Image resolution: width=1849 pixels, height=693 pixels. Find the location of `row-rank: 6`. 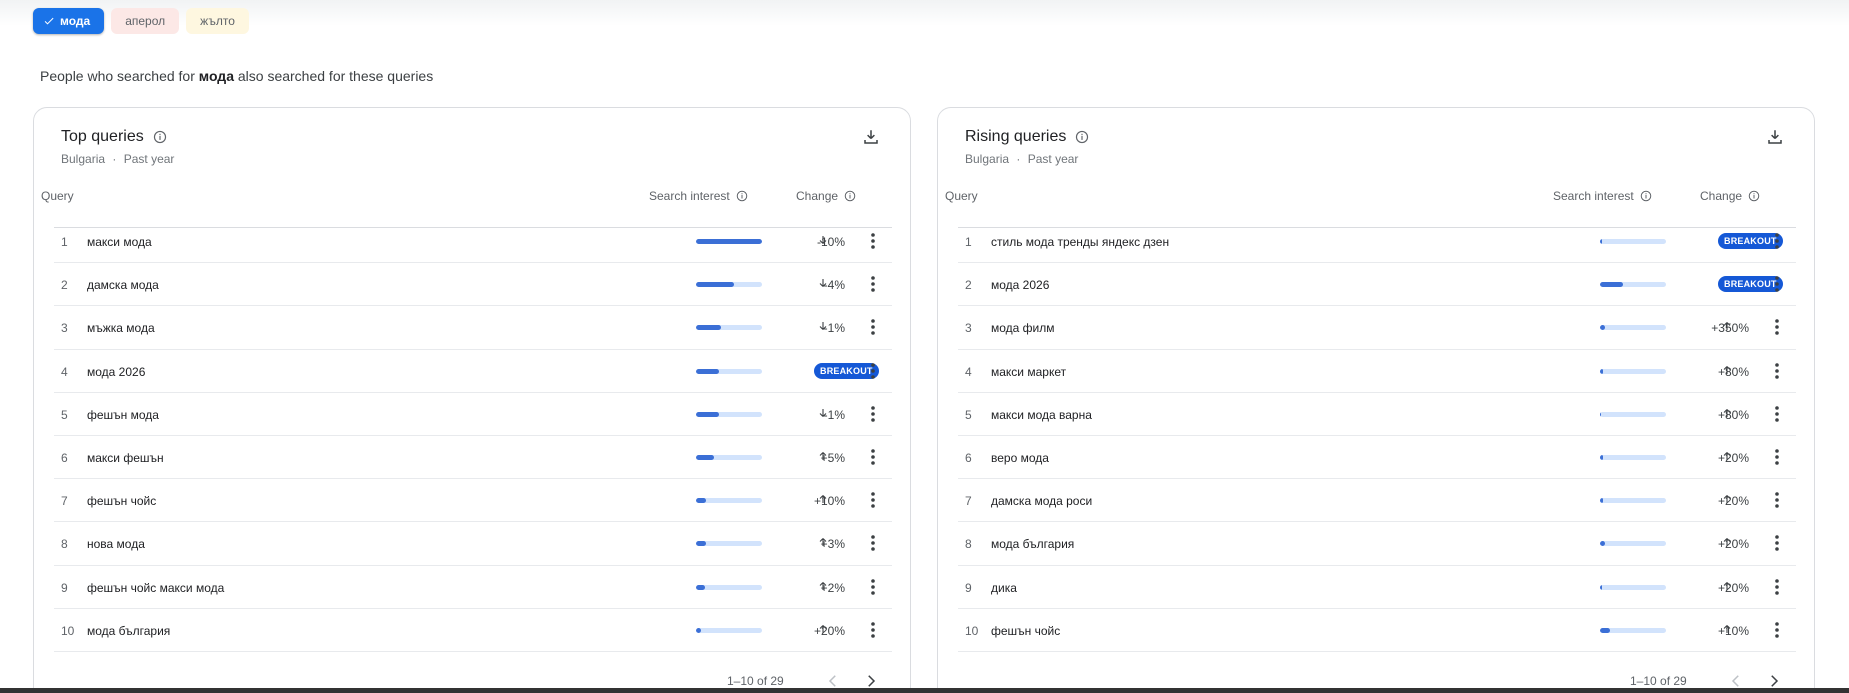

row-rank: 6 is located at coordinates (968, 457).